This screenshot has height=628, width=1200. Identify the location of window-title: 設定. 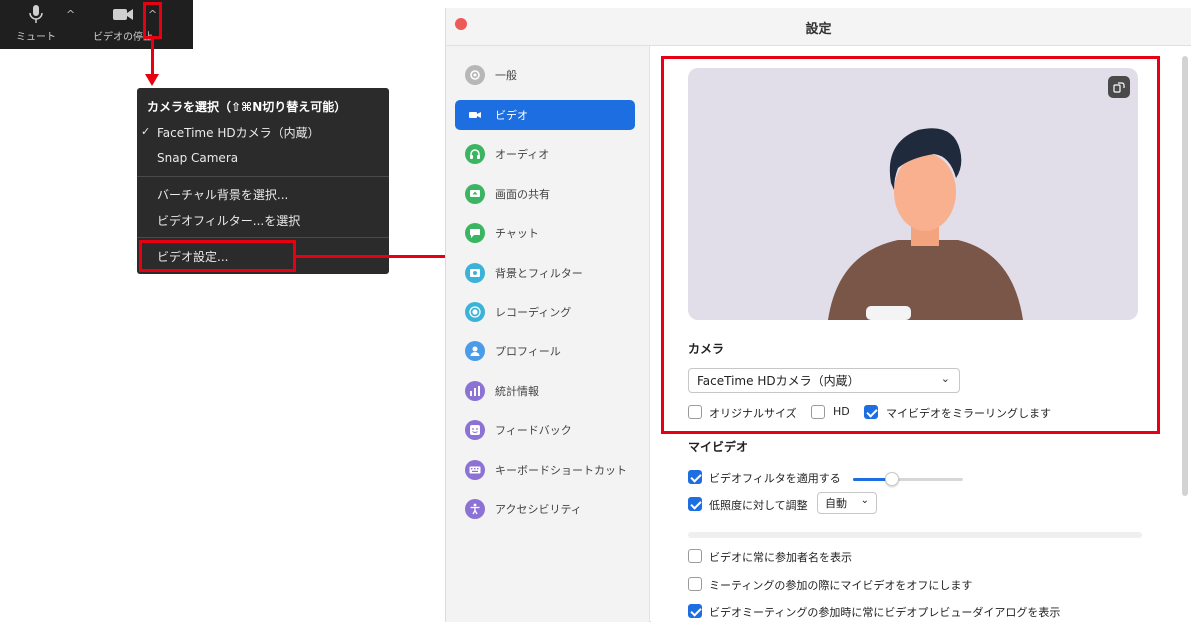
(818, 29).